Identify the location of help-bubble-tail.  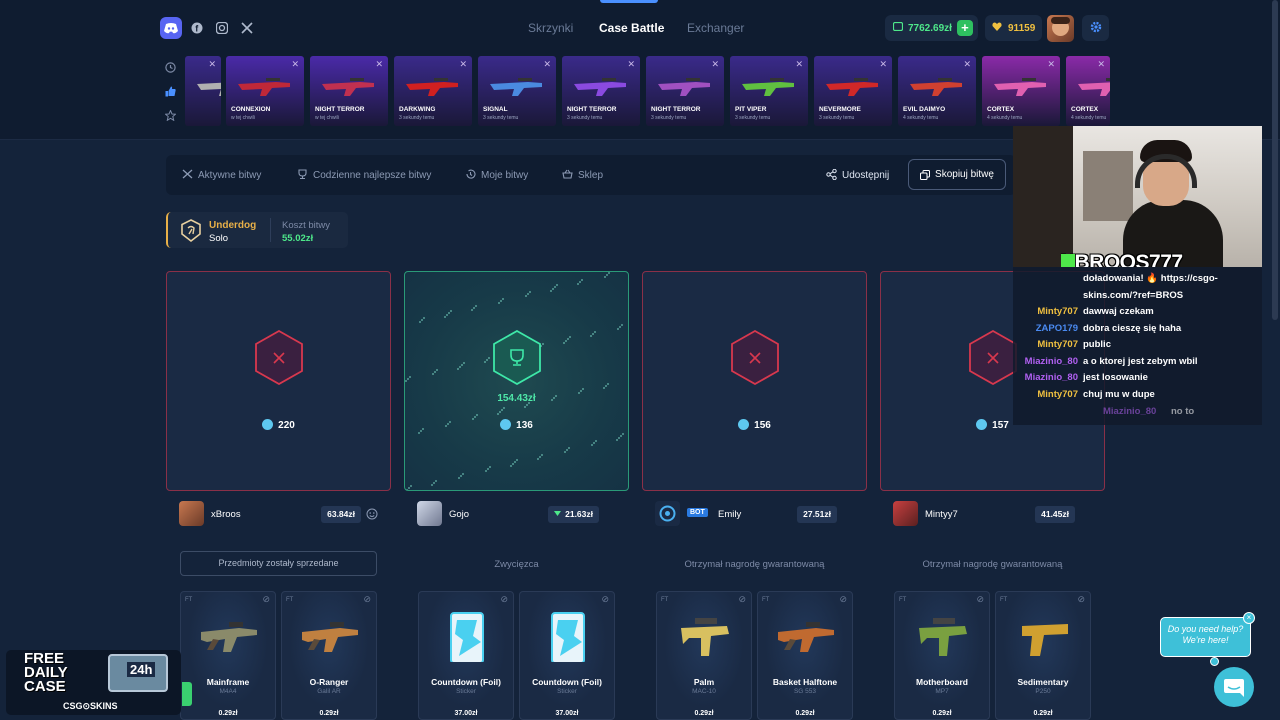
(1214, 661).